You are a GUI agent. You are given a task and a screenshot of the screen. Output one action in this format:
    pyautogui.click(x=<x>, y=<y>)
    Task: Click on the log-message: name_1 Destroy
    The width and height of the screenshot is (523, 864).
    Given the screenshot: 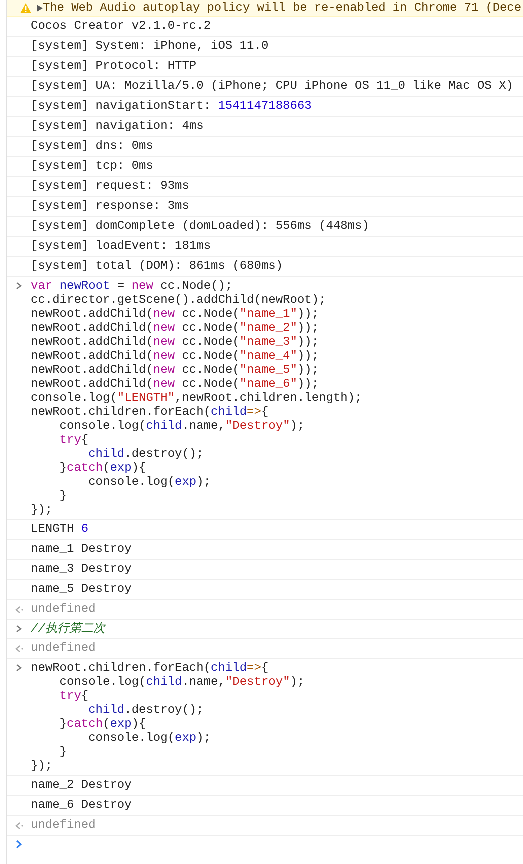 What is the action you would take?
    pyautogui.click(x=81, y=549)
    